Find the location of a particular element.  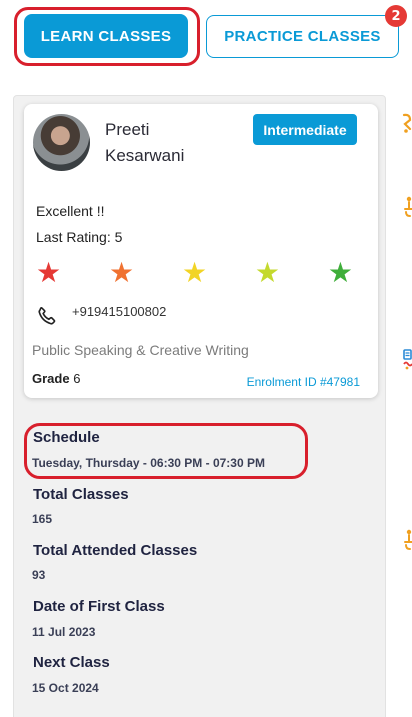

grade-label: Grade is located at coordinates (51, 378).